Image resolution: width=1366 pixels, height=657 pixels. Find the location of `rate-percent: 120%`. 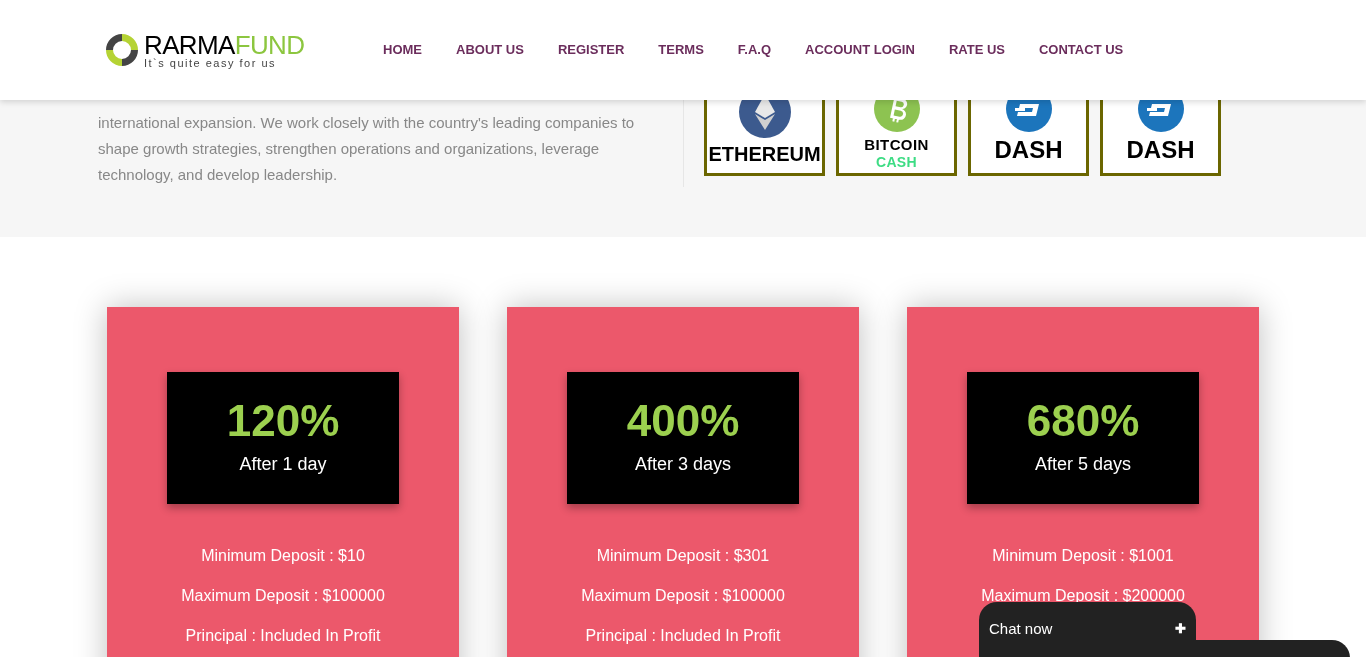

rate-percent: 120% is located at coordinates (283, 420).